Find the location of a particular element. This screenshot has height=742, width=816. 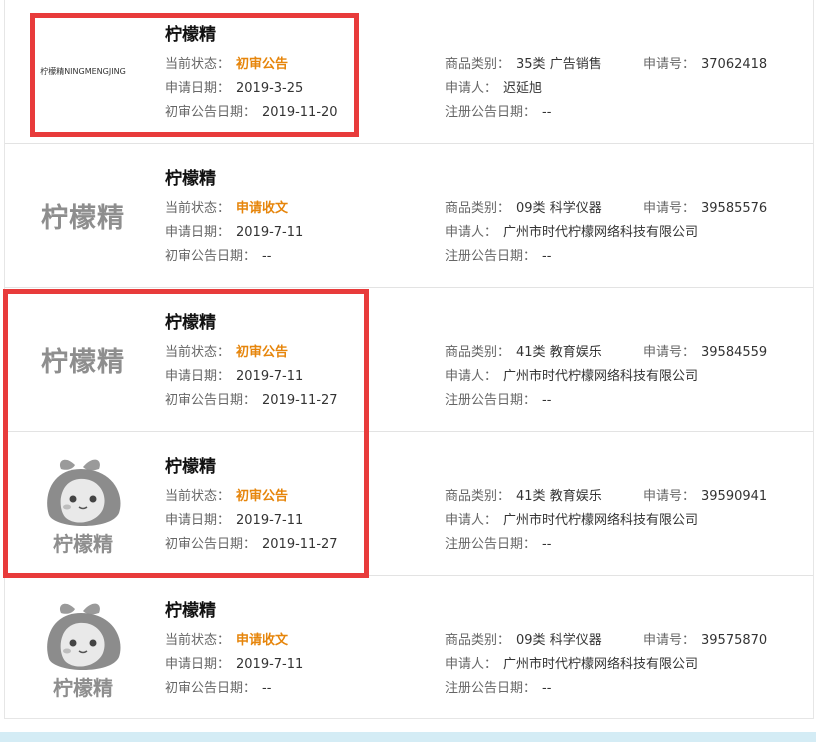

trademark-logo-text: 柠檬精 is located at coordinates (83, 362).